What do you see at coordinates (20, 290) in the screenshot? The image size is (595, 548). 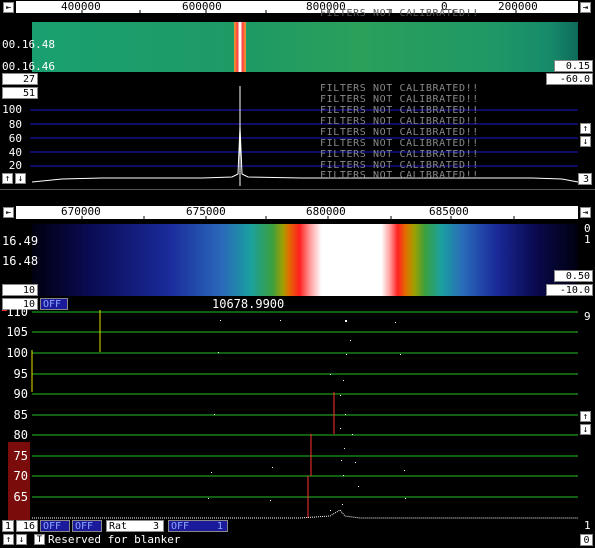 I see `bottom-left-value: 10` at bounding box center [20, 290].